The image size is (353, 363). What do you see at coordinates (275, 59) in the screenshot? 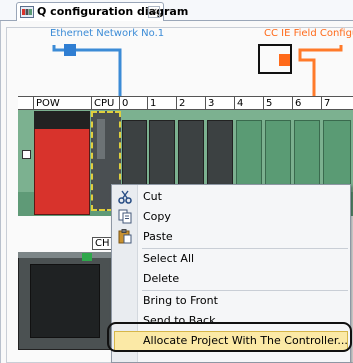
I see `cc-ie-node-highlight-box` at bounding box center [275, 59].